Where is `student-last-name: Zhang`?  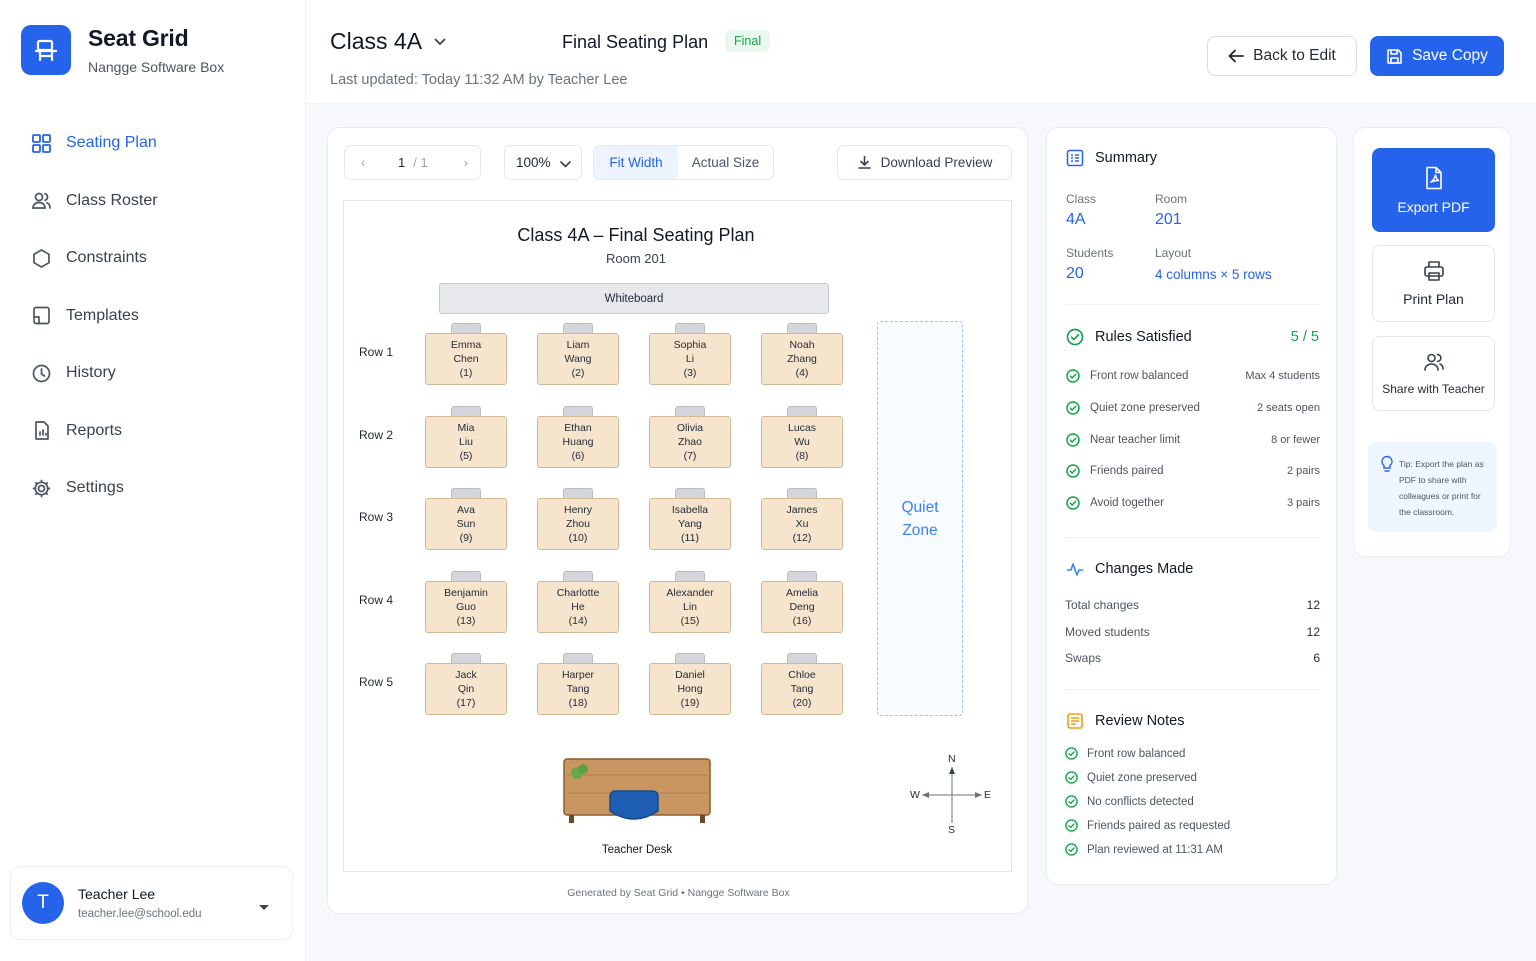 student-last-name: Zhang is located at coordinates (802, 359).